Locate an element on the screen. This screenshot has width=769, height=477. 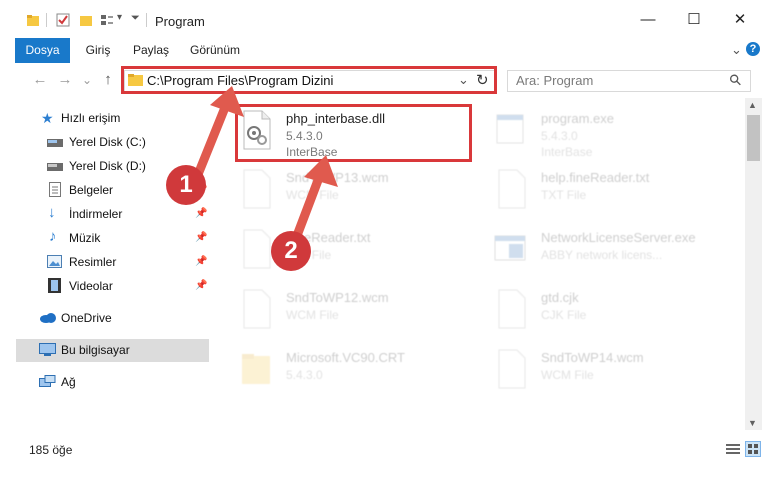
step-badge-1: 1 is located at coordinates (186, 185).